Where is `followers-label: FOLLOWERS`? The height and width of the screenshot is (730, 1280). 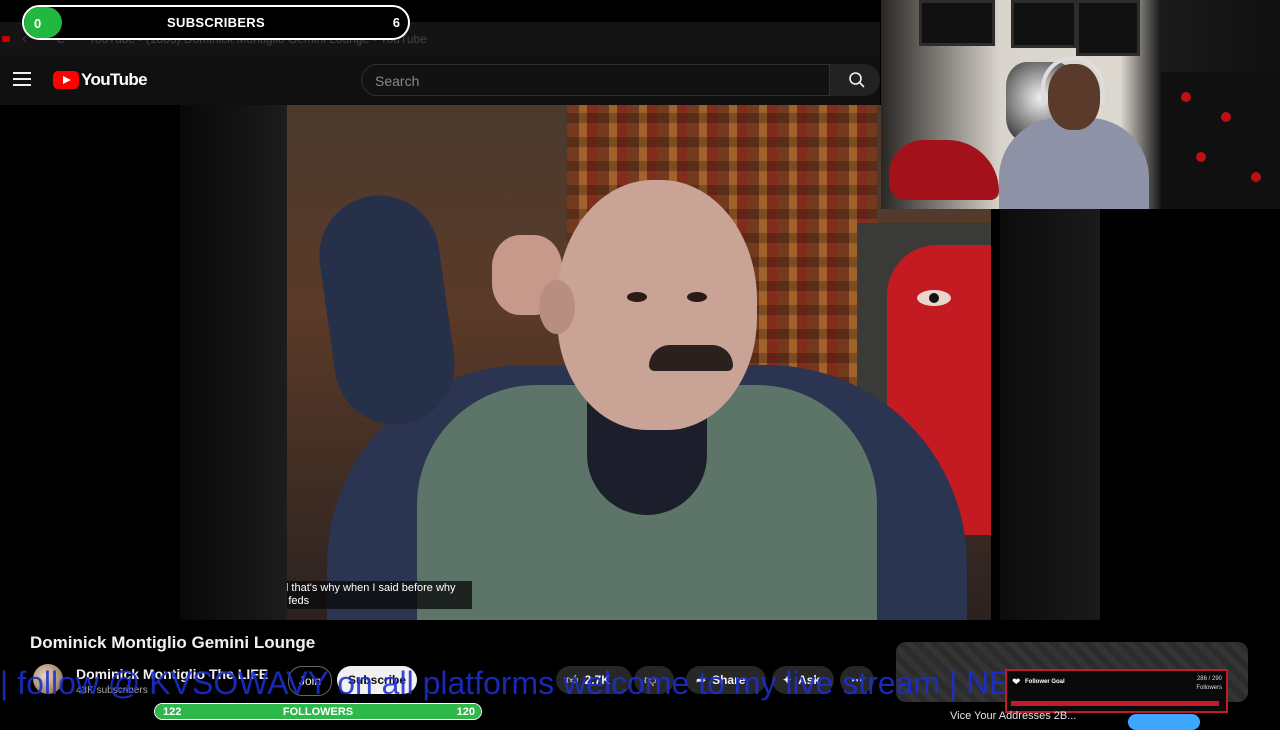
followers-label: FOLLOWERS is located at coordinates (318, 712).